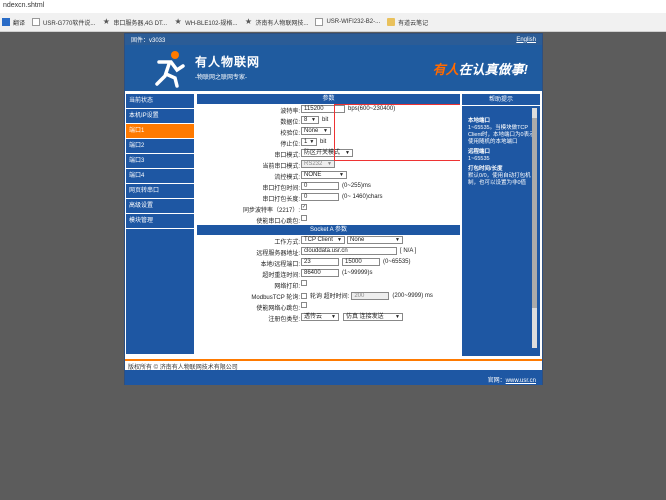 This screenshot has height=500, width=666. I want to click on help-scrollbar, so click(534, 228).